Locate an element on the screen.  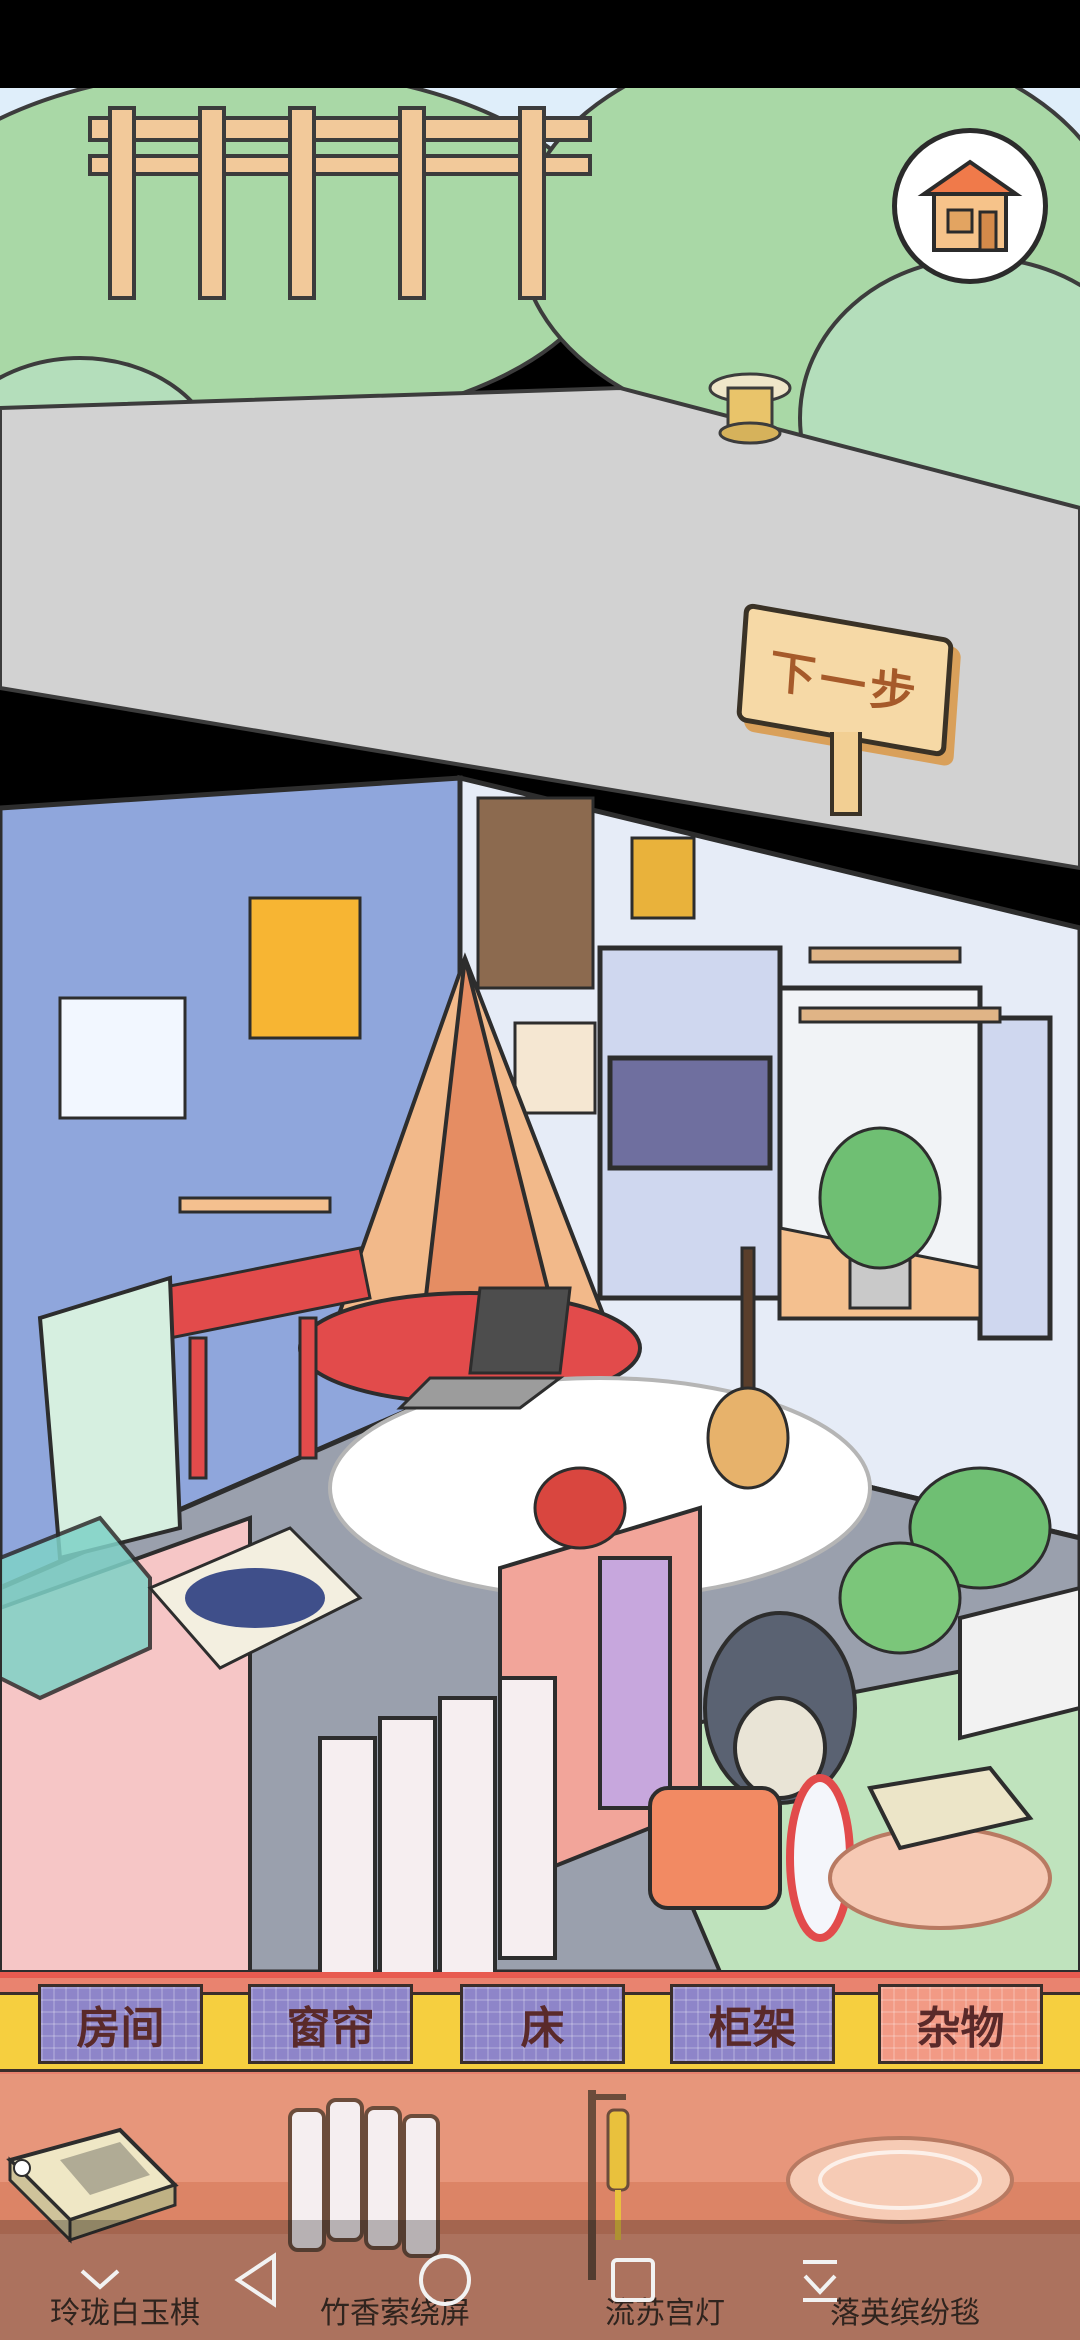
home-circle-icon is located at coordinates (445, 2280).